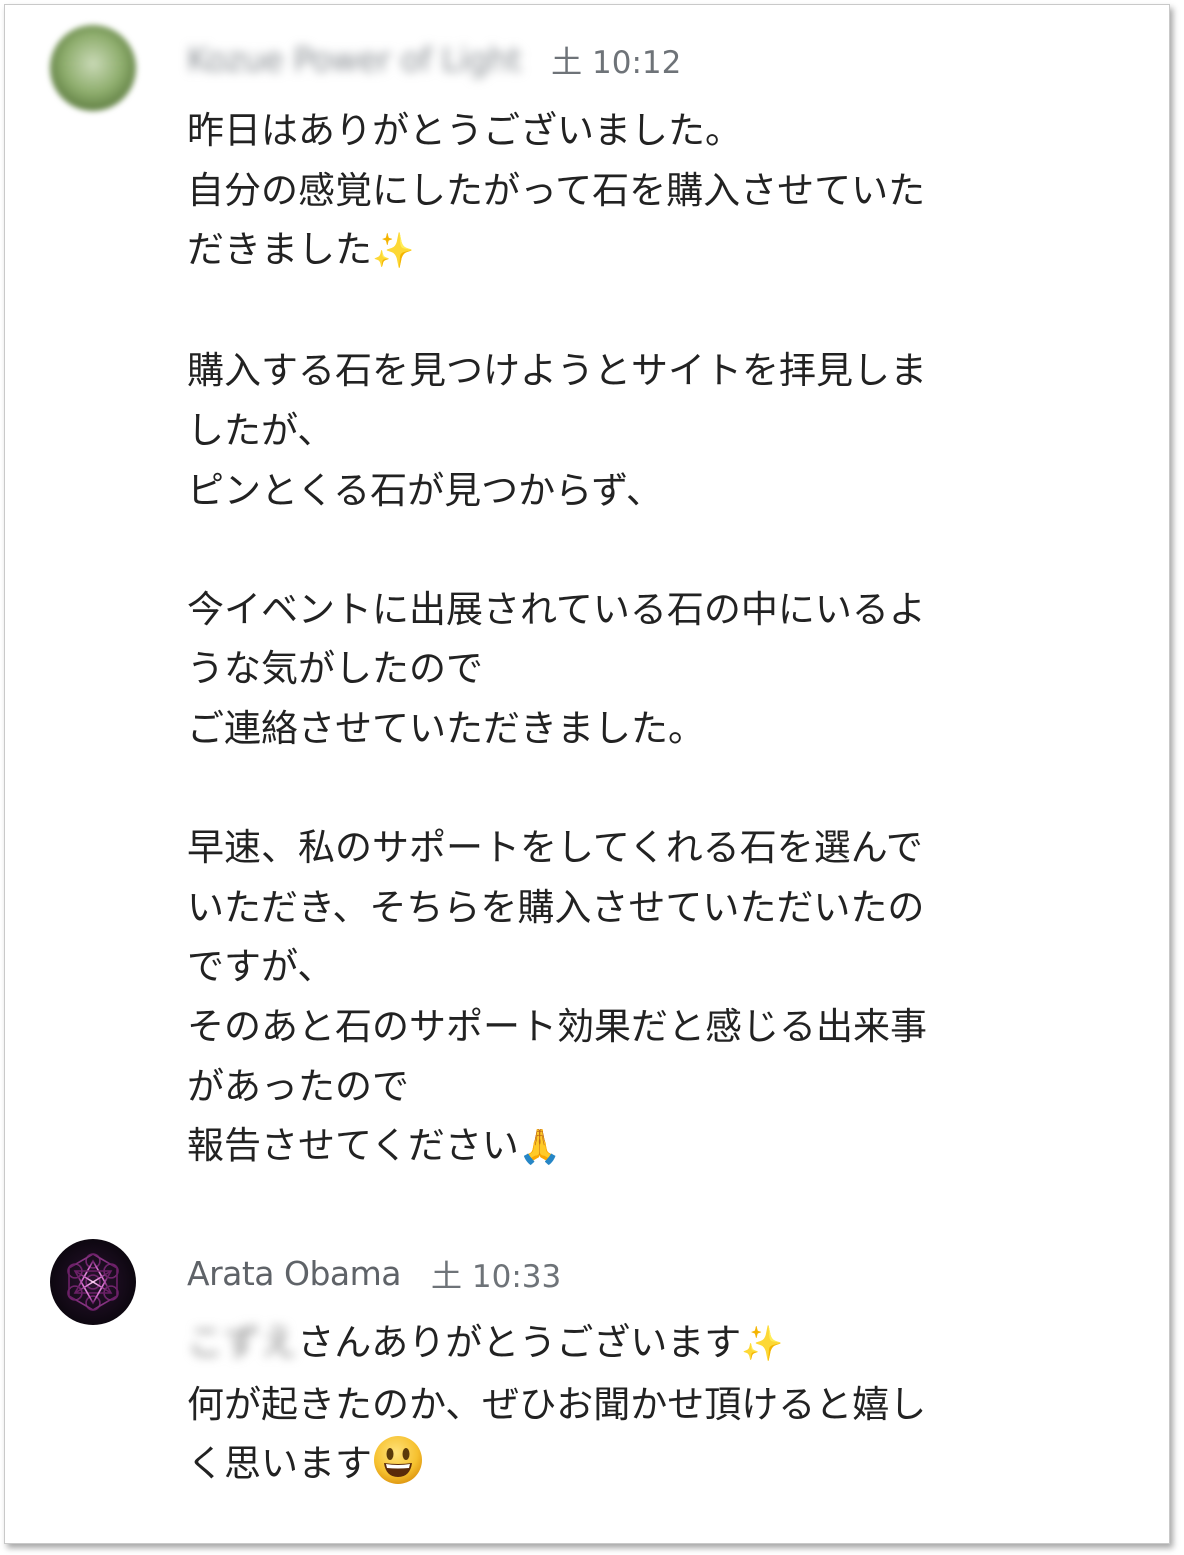  What do you see at coordinates (616, 62) in the screenshot?
I see `message-time: 土 10:12` at bounding box center [616, 62].